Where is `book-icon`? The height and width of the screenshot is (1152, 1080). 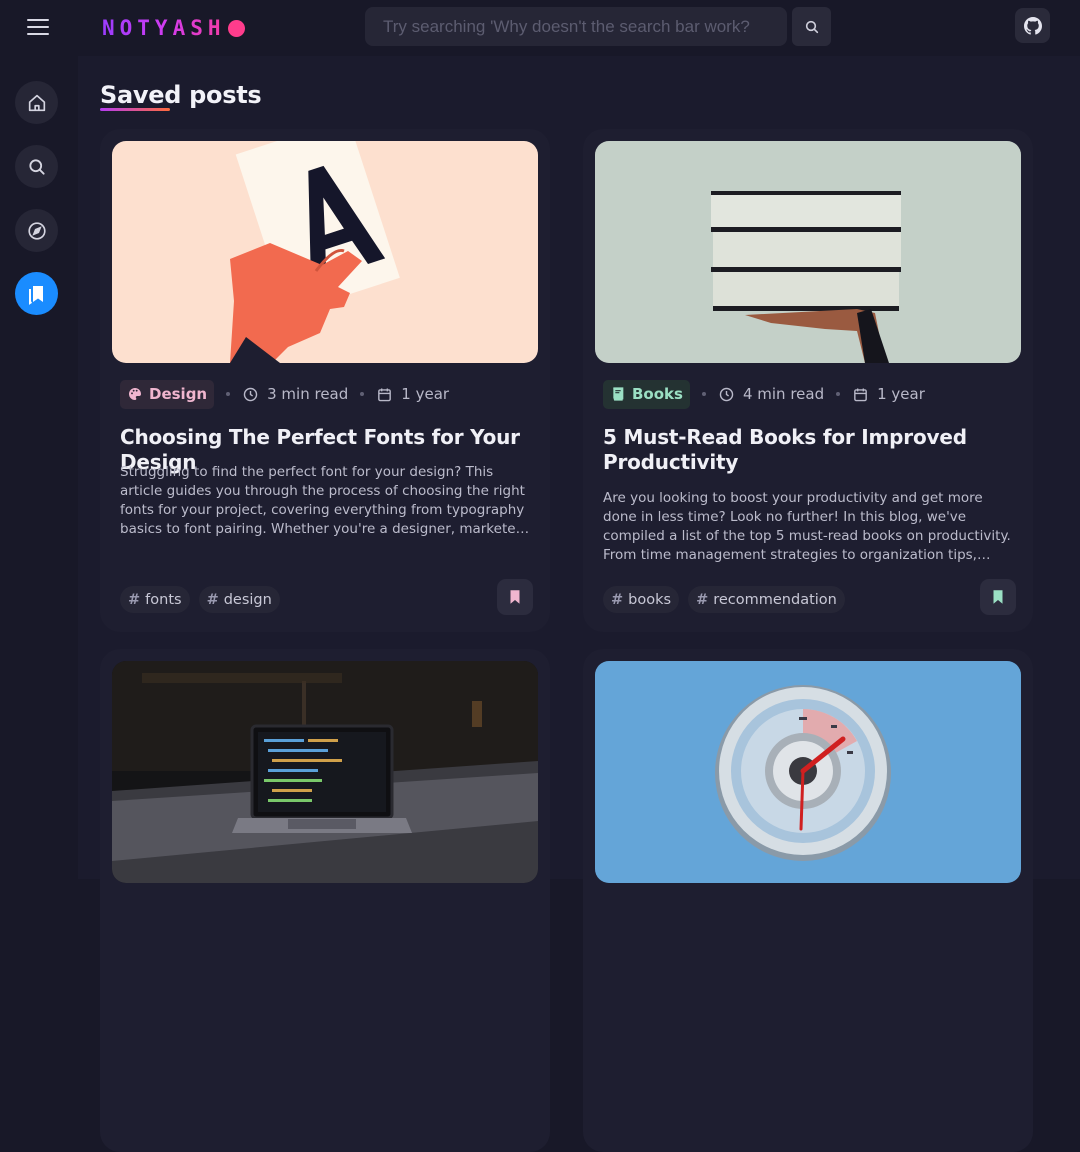 book-icon is located at coordinates (618, 394).